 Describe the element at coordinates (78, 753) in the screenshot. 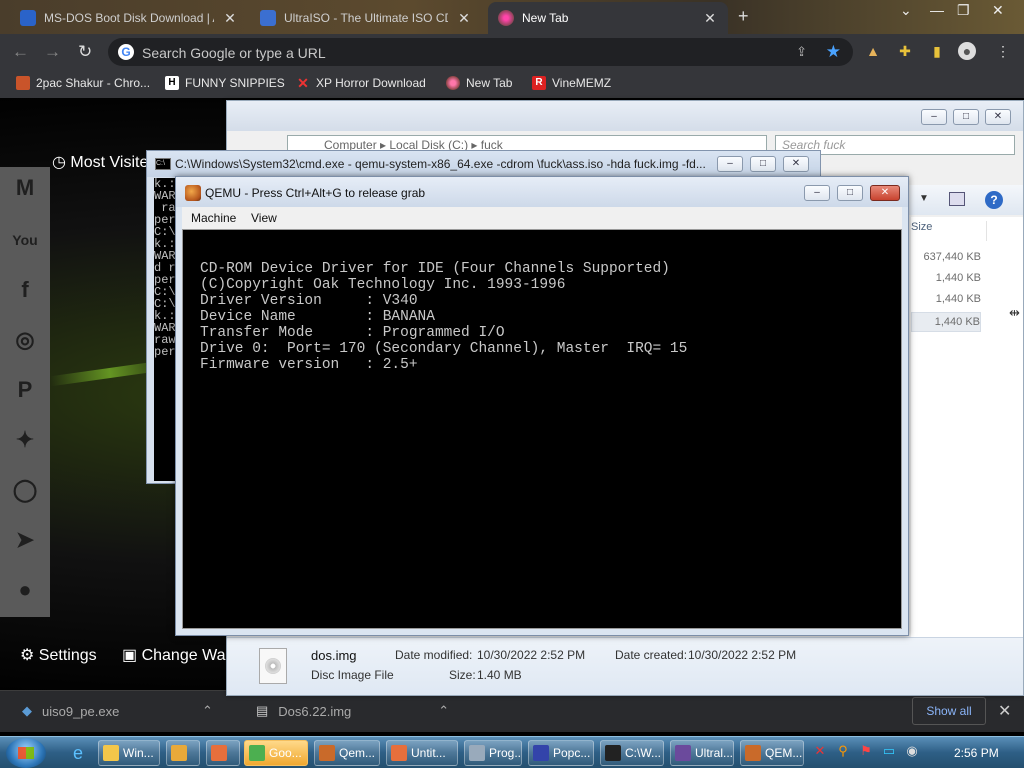

I see `ie-icon: e` at that location.